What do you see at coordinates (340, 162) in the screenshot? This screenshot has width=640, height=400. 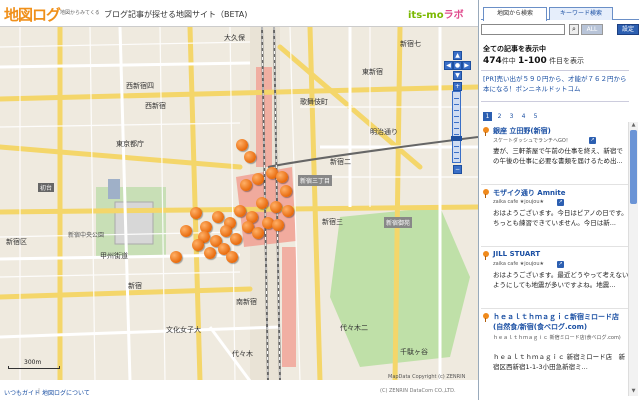 I see `map-label-shinjuku-2: 新宿二` at bounding box center [340, 162].